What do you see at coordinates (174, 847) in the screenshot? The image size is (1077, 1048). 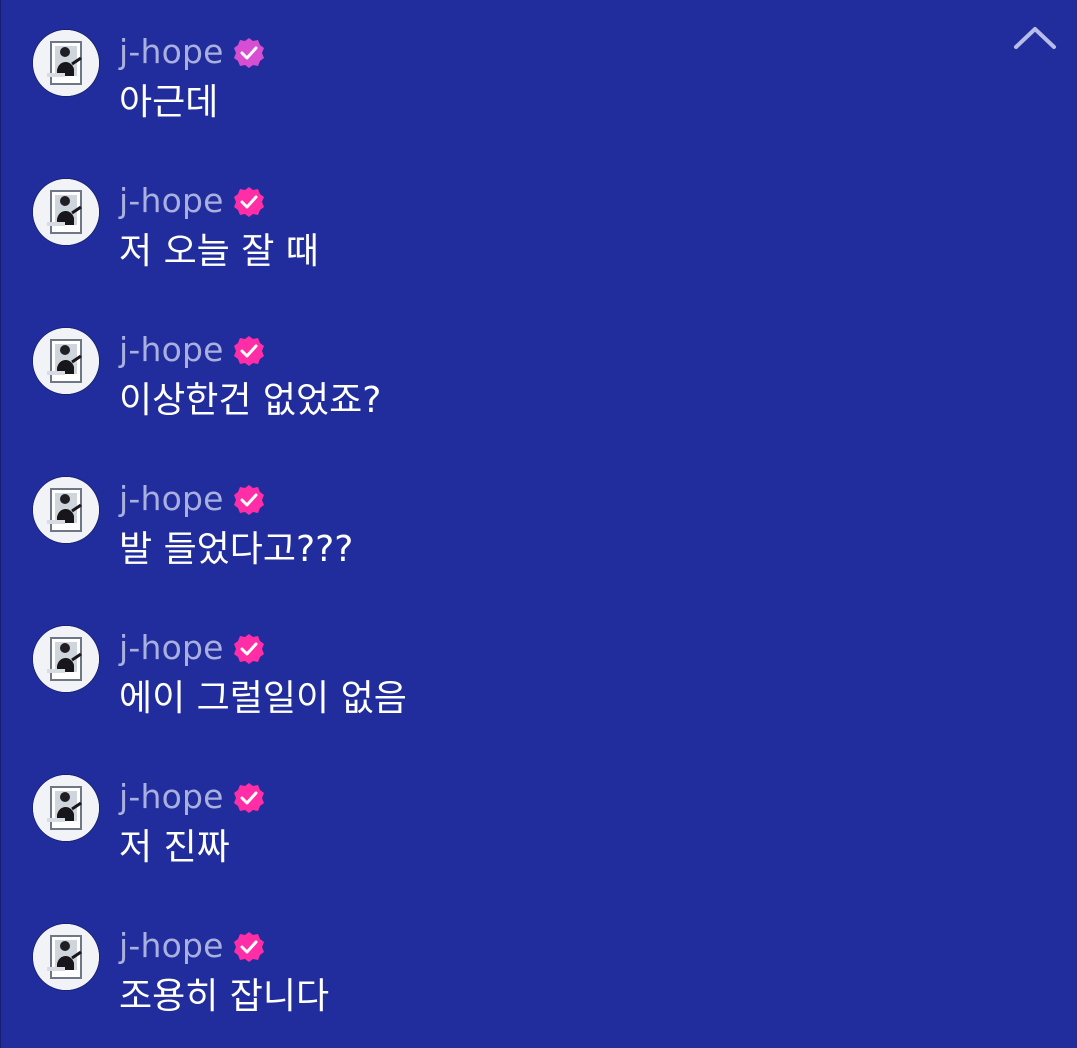 I see `message-text: 저 진짜` at bounding box center [174, 847].